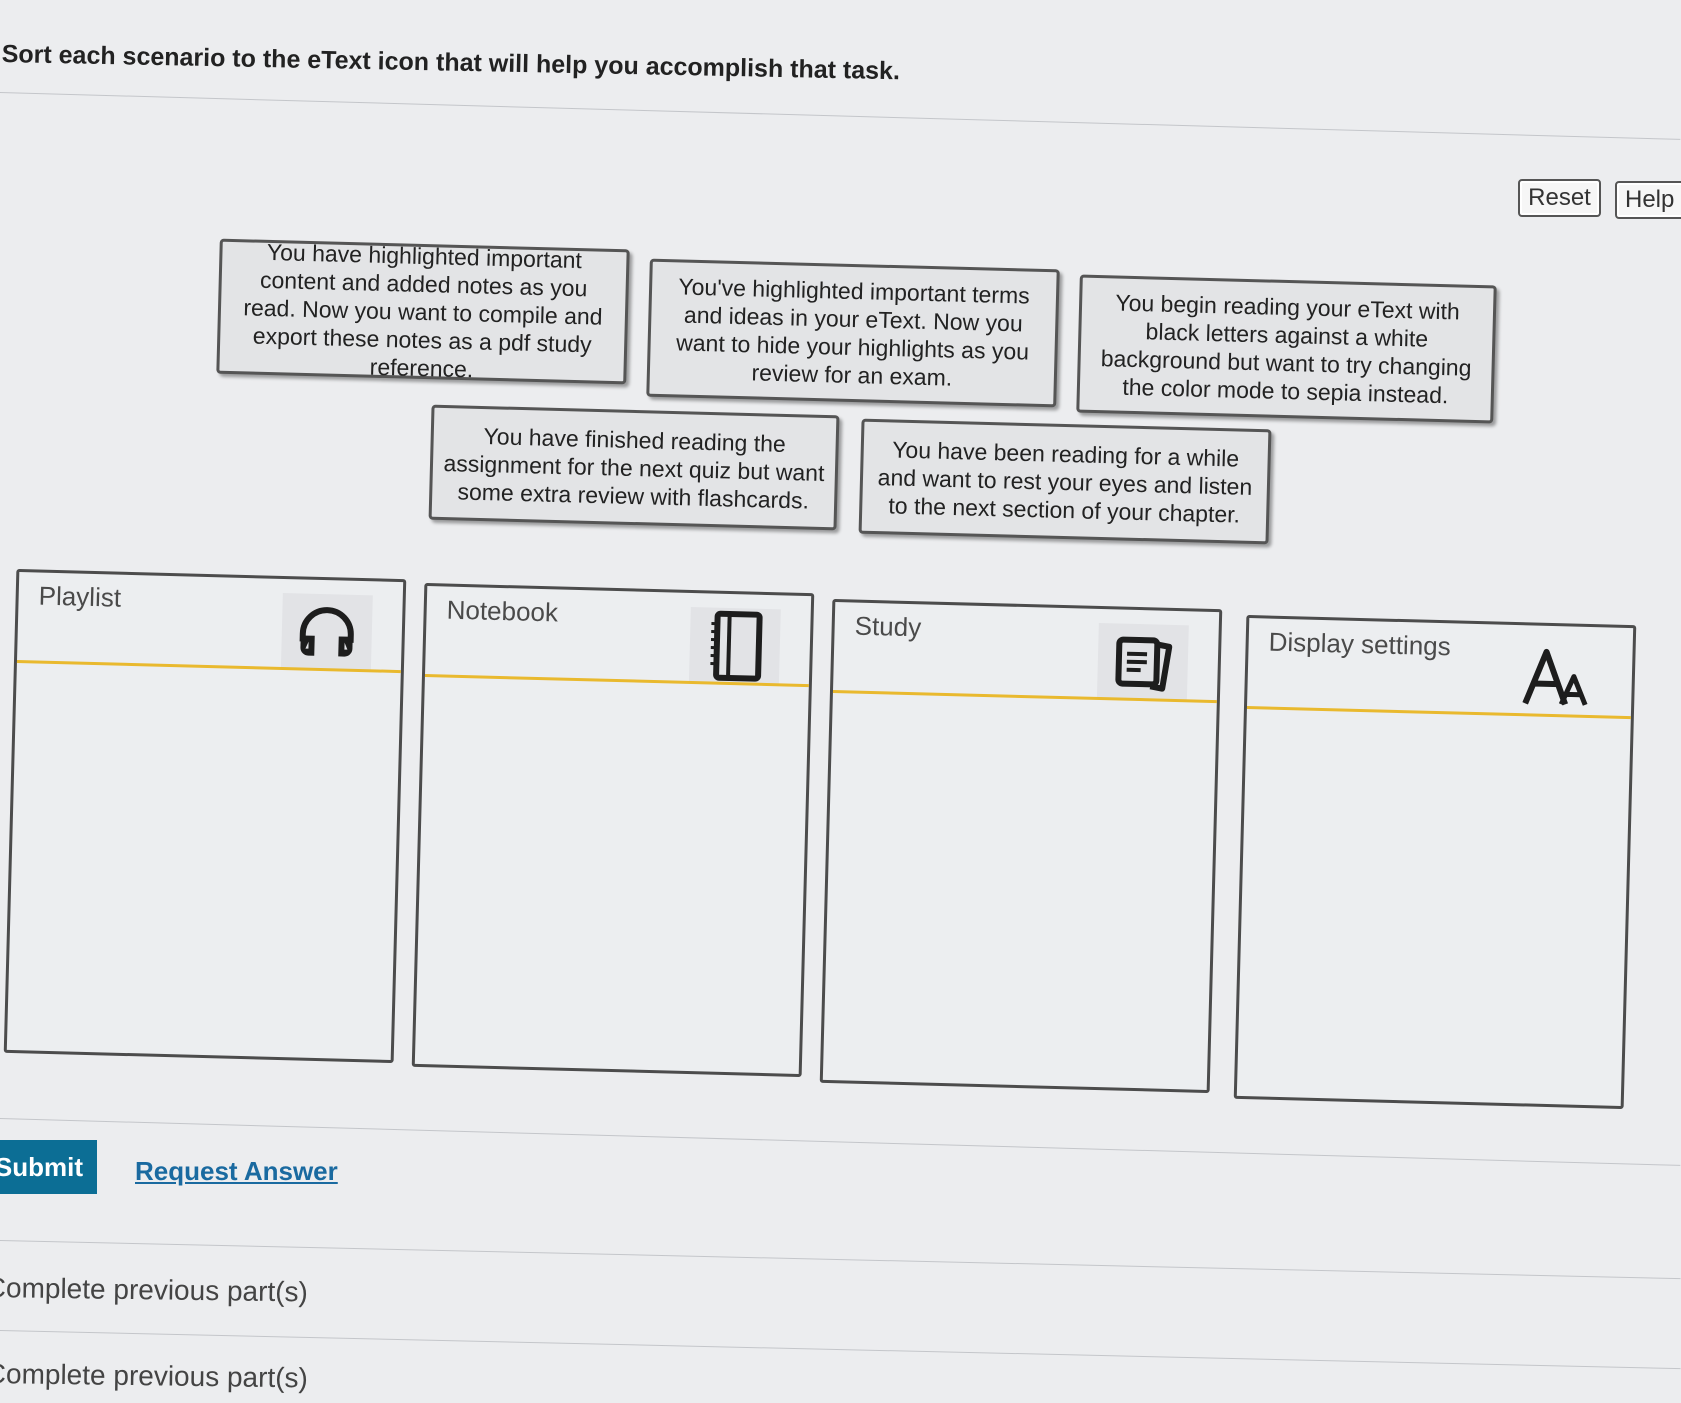 This screenshot has height=1403, width=1681. What do you see at coordinates (48, 1167) in the screenshot?
I see `submit-button: Submit` at bounding box center [48, 1167].